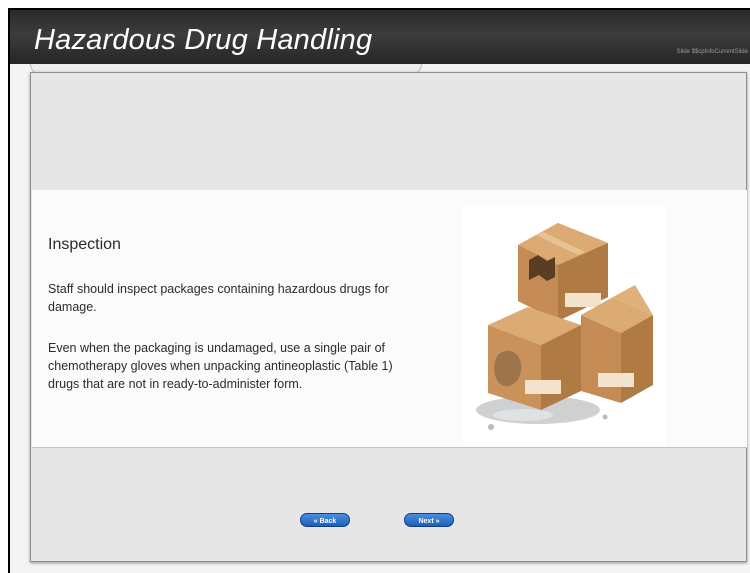  Describe the element at coordinates (203, 40) in the screenshot. I see `page-title: Hazardous Drug Handling` at that location.